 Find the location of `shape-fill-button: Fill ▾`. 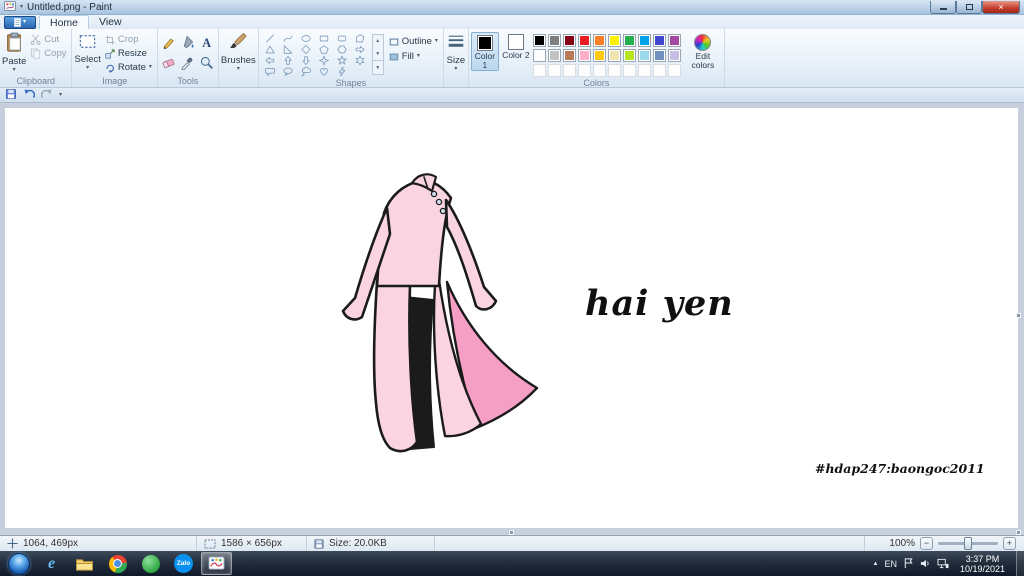

shape-fill-button: Fill ▾ is located at coordinates (413, 56).